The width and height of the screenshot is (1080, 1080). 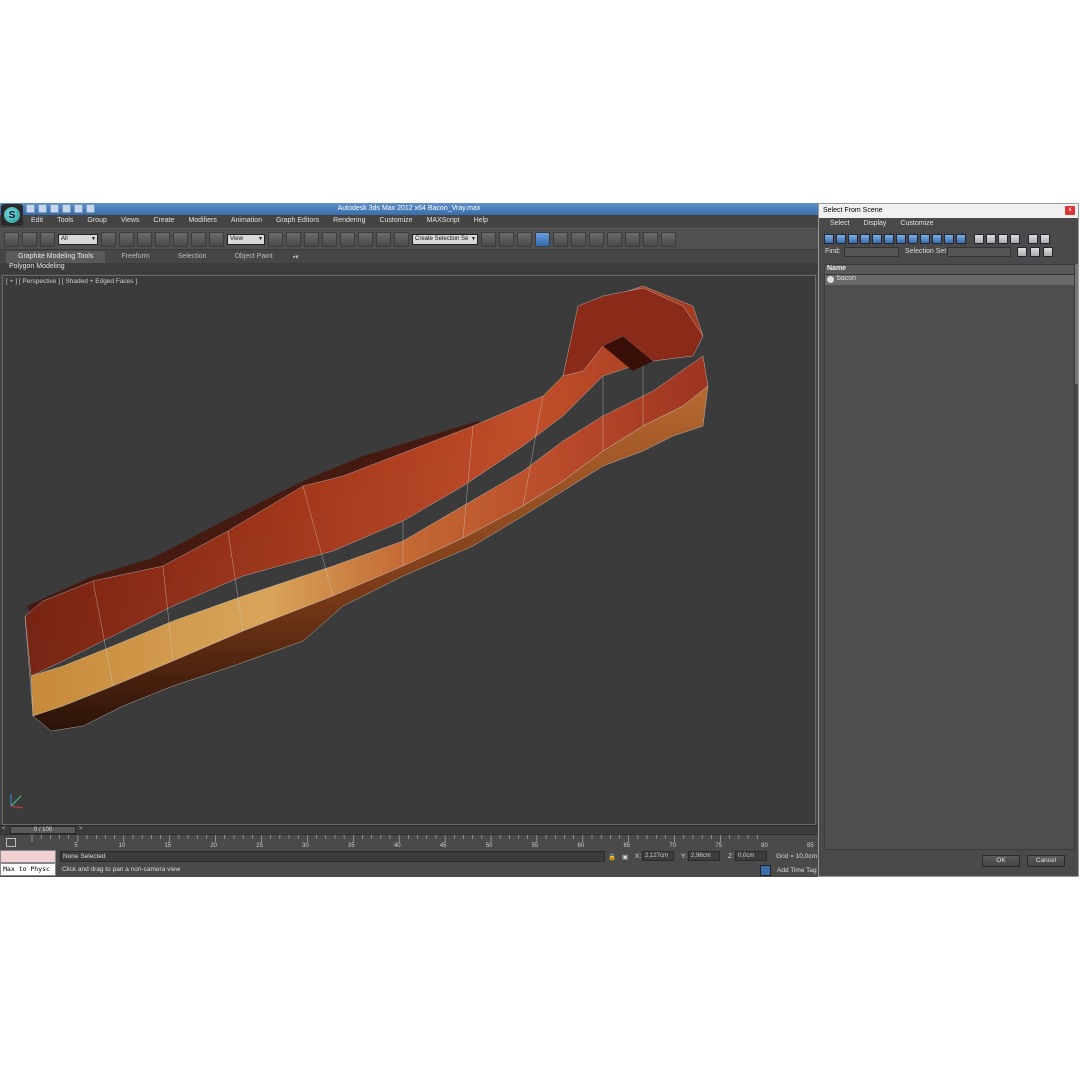 What do you see at coordinates (401, 239) in the screenshot?
I see `edit-named-selection-icon` at bounding box center [401, 239].